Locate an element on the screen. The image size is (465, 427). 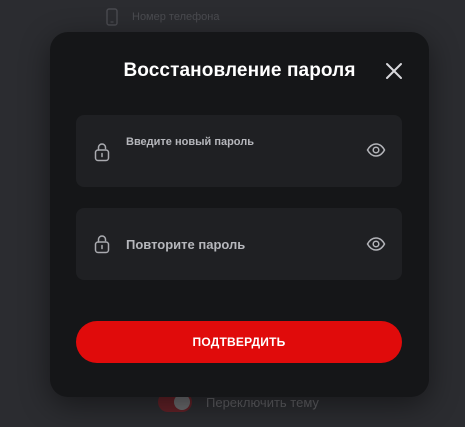
repeat-password-field is located at coordinates (239, 244).